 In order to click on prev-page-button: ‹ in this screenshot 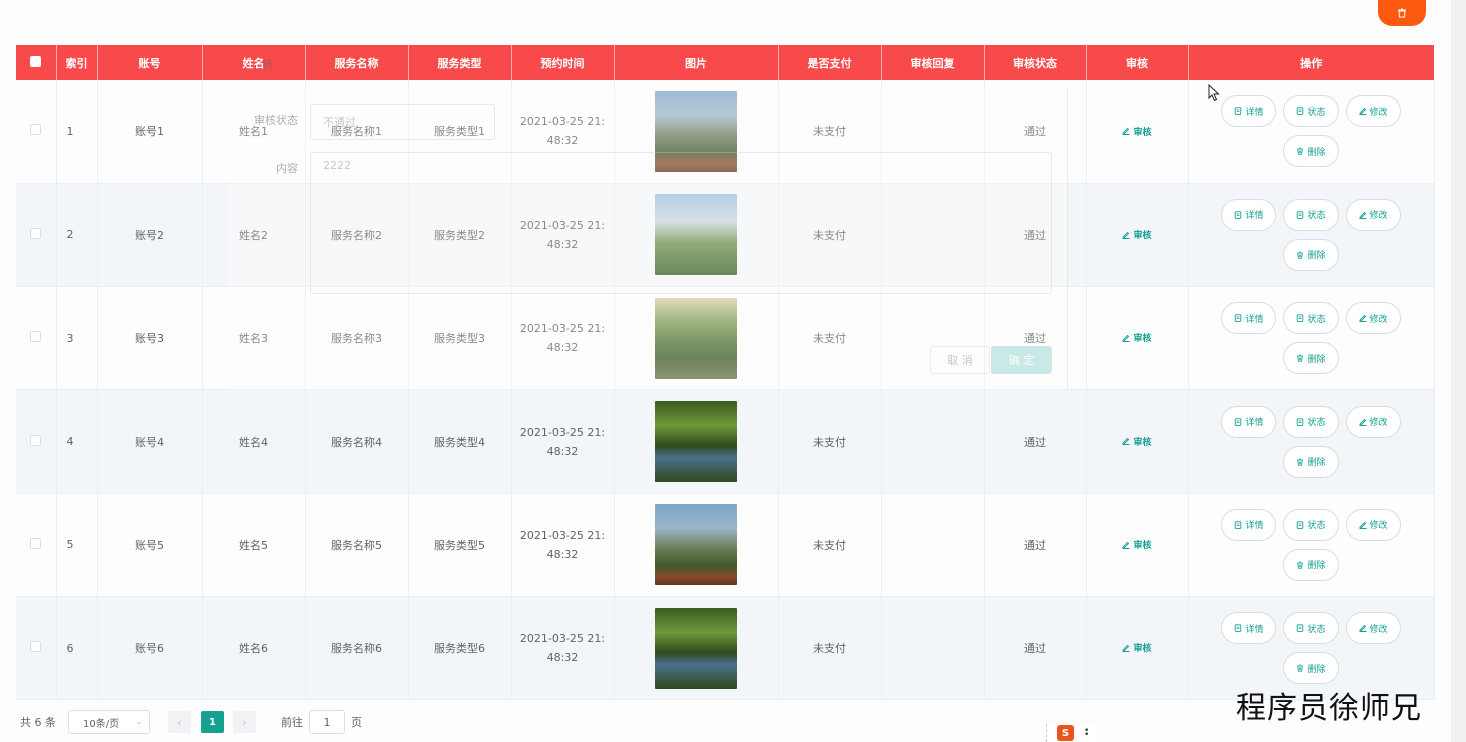, I will do `click(179, 722)`.